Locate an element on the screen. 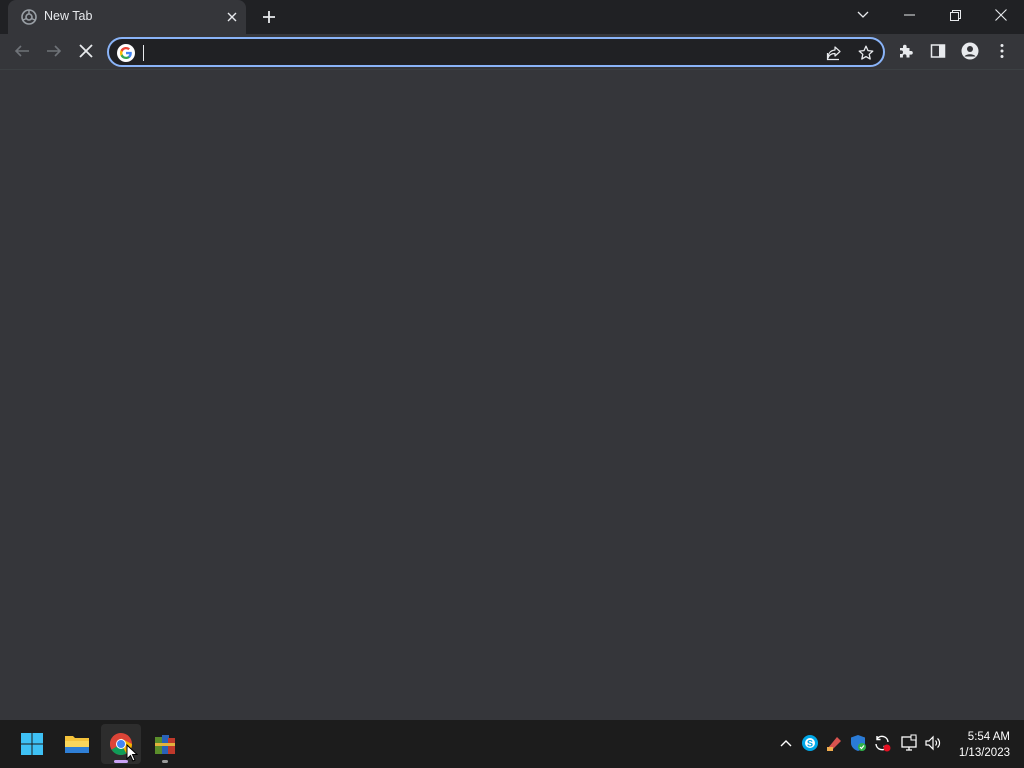 Image resolution: width=1024 pixels, height=768 pixels. browser-toolbar is located at coordinates (512, 52).